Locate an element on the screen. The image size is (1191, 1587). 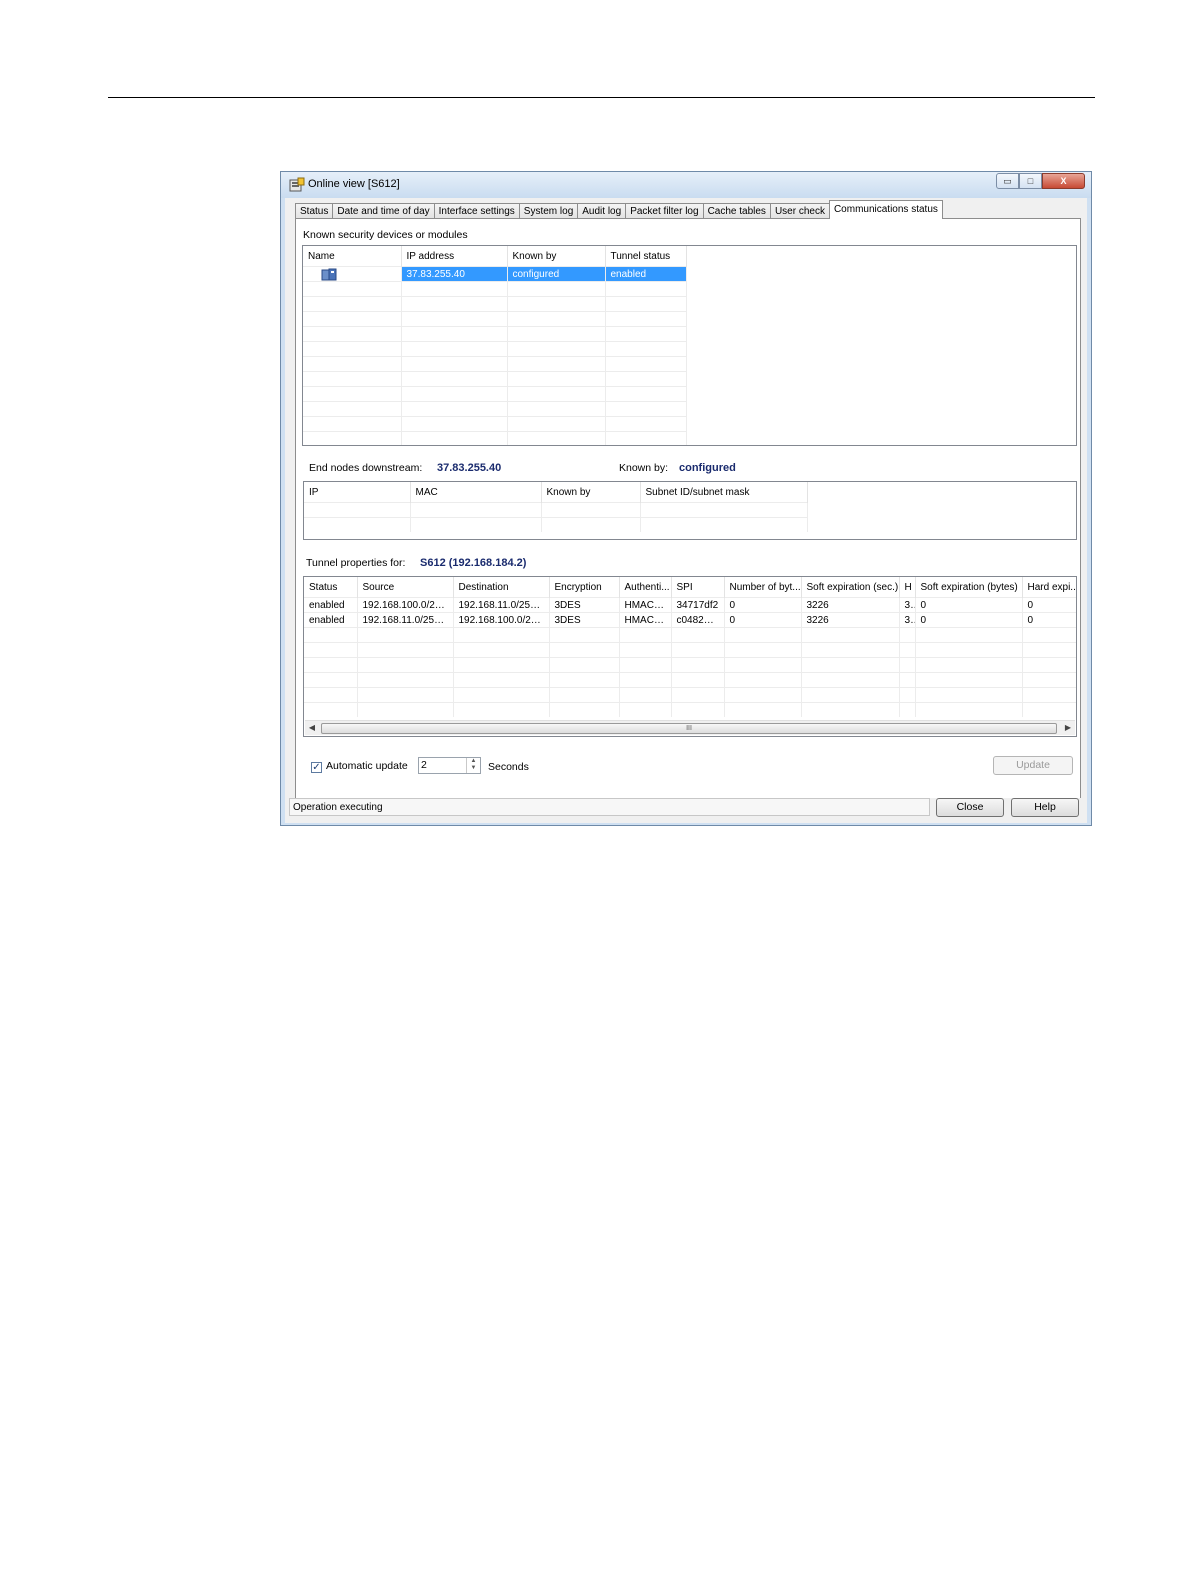
tunnel-properties-label: Tunnel properties for: is located at coordinates (356, 563).